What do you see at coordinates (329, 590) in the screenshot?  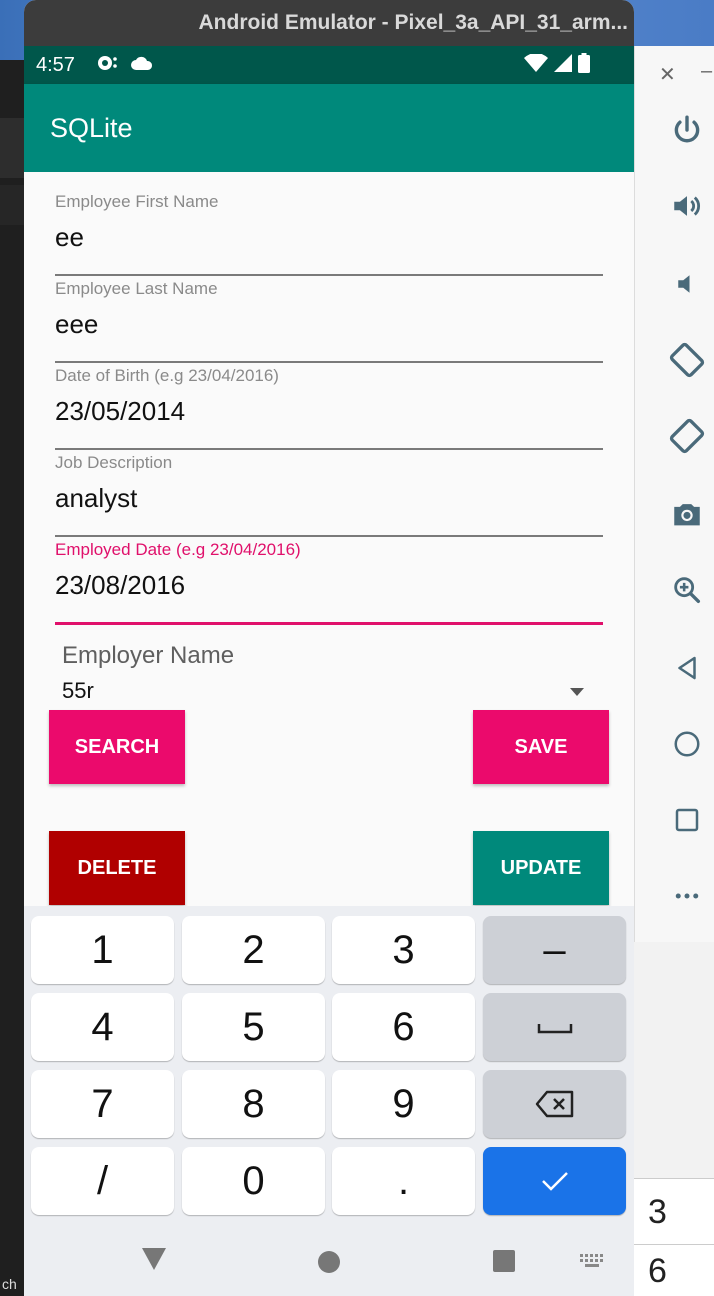 I see `employed-date-input: 23/08/2016` at bounding box center [329, 590].